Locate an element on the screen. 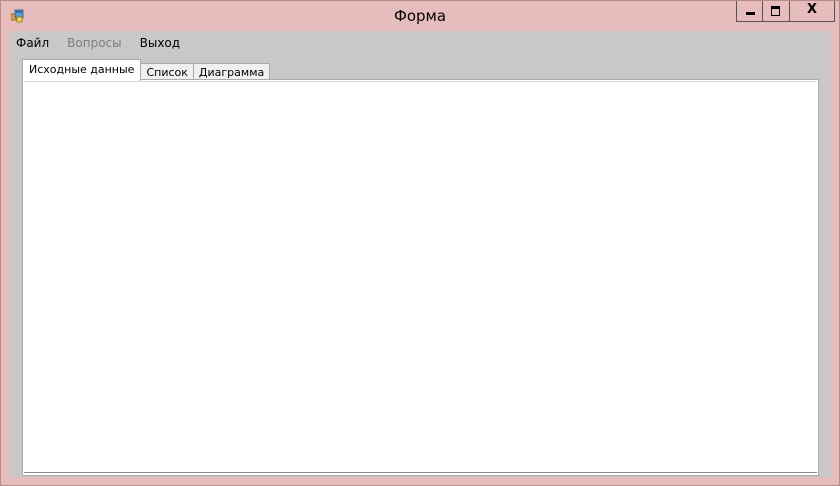  menu-bar: Файл Вопросы Выход is located at coordinates (420, 43).